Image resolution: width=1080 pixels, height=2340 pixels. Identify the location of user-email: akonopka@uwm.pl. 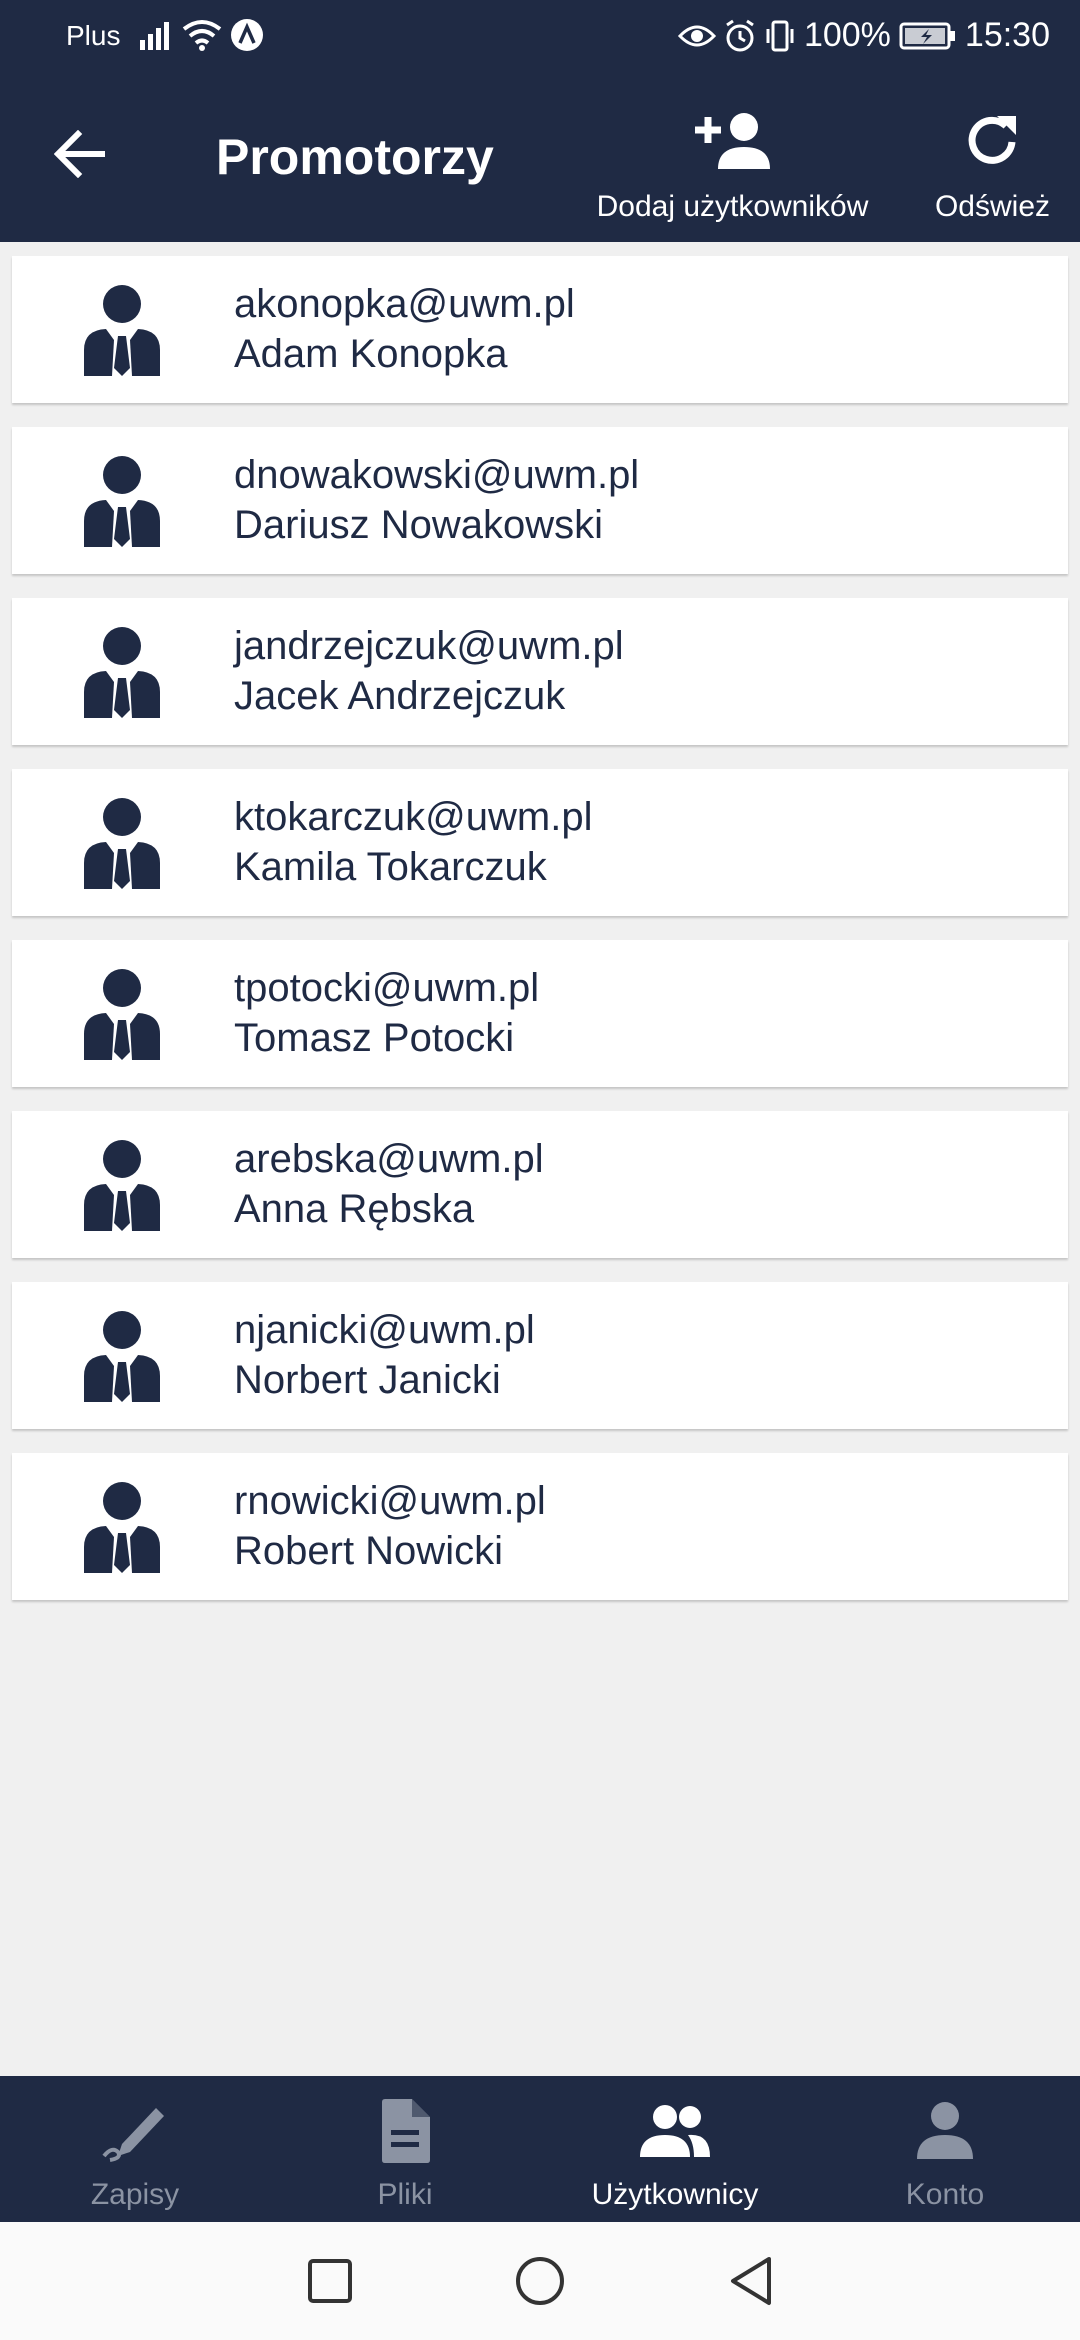
(404, 304).